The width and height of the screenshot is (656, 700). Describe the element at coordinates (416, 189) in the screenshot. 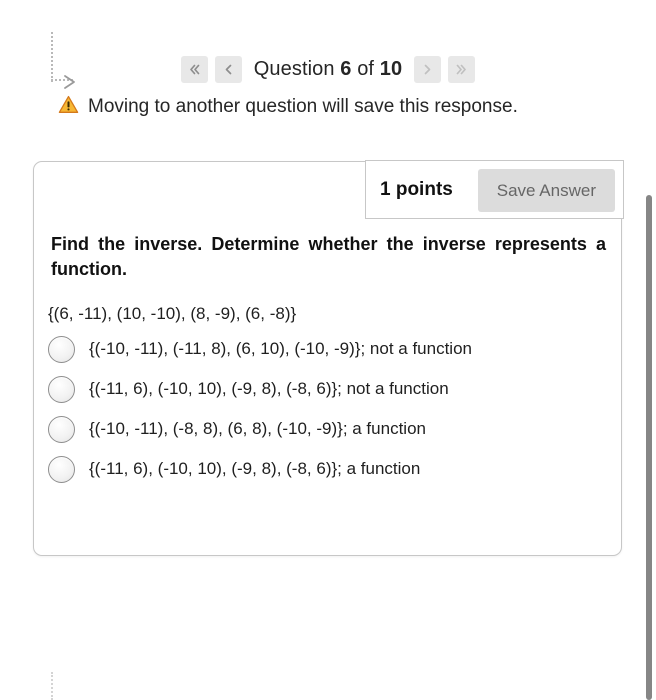

I see `points-label: 1 points` at that location.